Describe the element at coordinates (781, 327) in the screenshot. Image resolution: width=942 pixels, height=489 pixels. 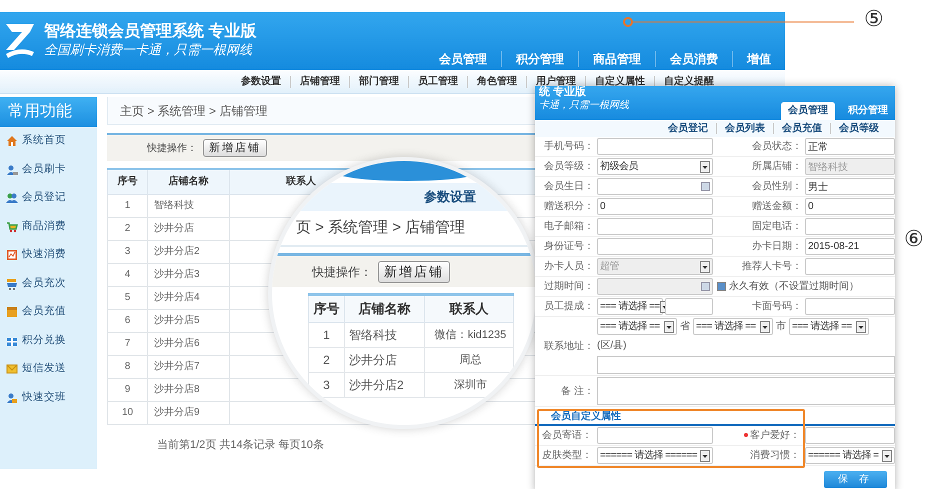
I see `field-unit: 市` at that location.